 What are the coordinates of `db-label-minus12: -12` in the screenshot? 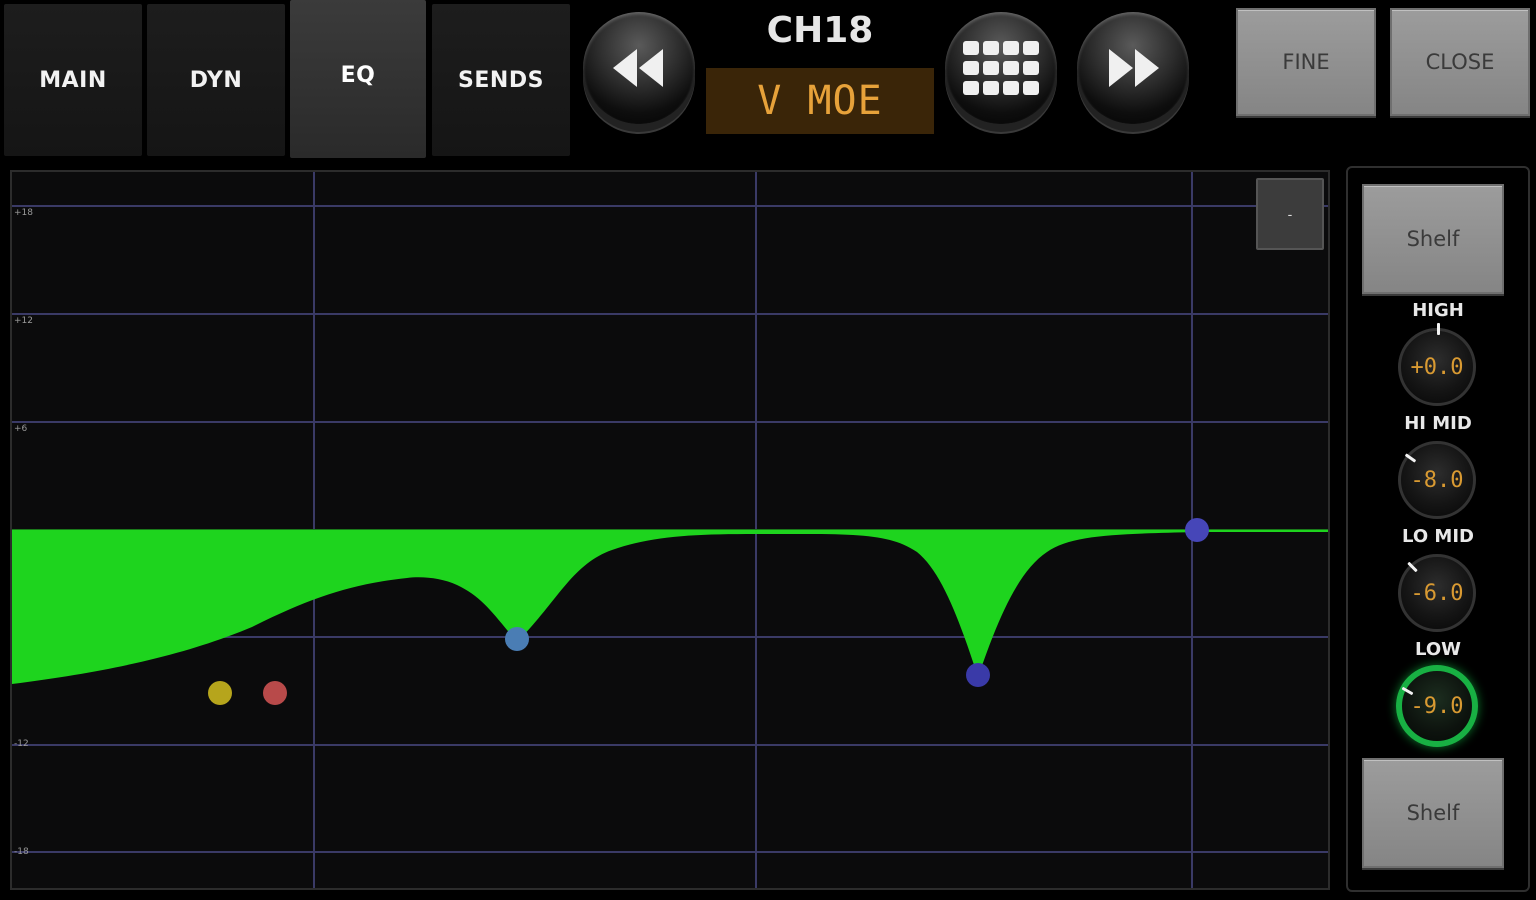 It's located at (21, 744).